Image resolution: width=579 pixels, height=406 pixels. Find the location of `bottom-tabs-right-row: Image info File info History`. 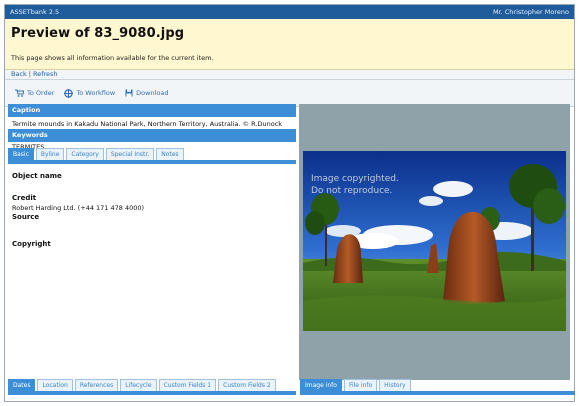

bottom-tabs-right-row: Image info File info History is located at coordinates (437, 387).